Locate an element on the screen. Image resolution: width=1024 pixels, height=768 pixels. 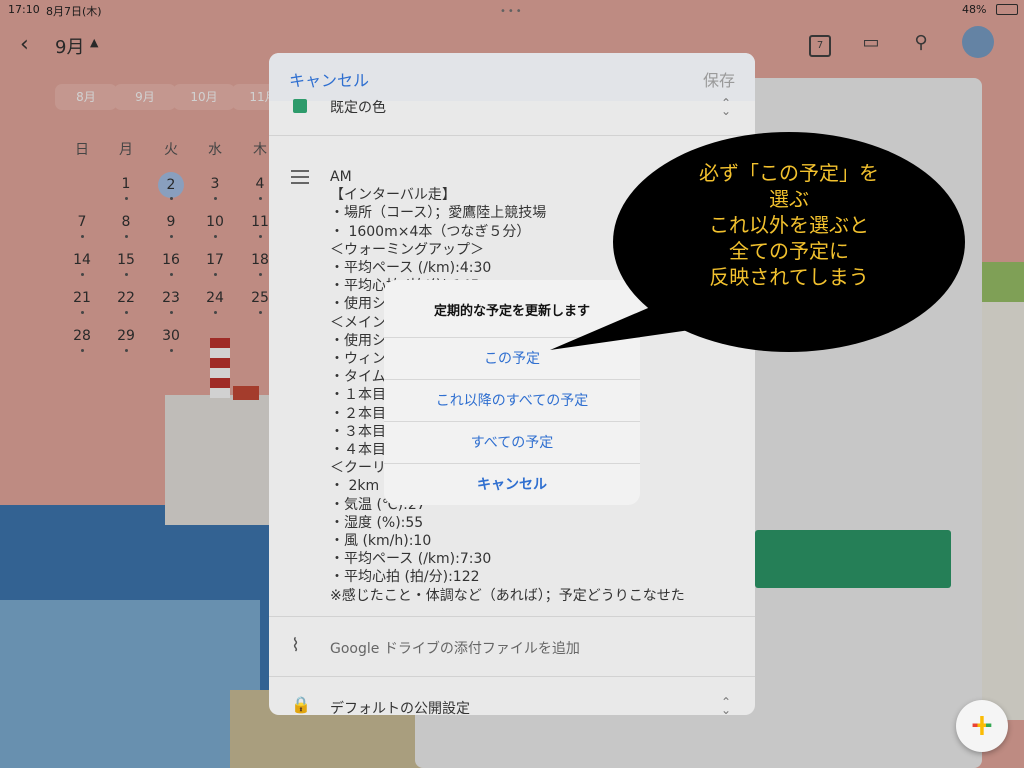
plus-icon: + is located at coordinates (982, 725).